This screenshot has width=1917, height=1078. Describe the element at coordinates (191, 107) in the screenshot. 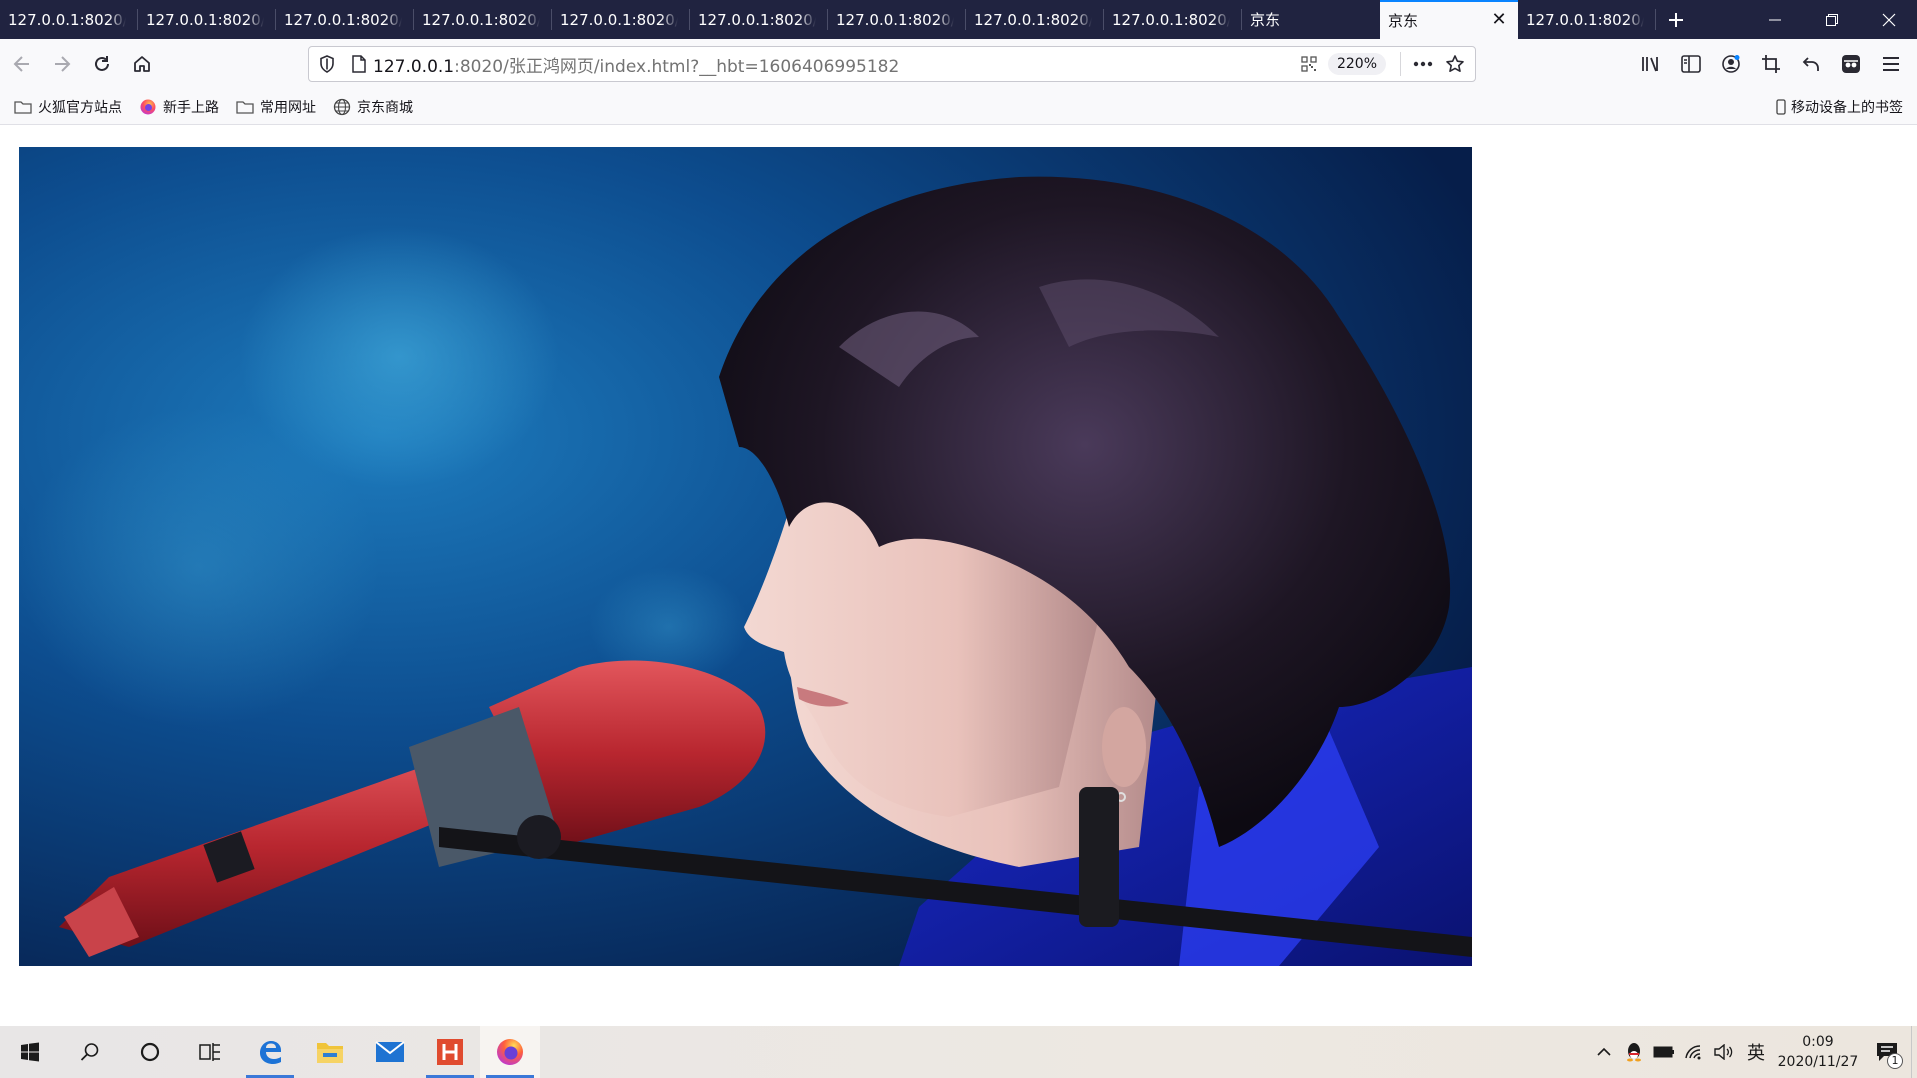

I see `bookmark-label: 新手上路` at that location.